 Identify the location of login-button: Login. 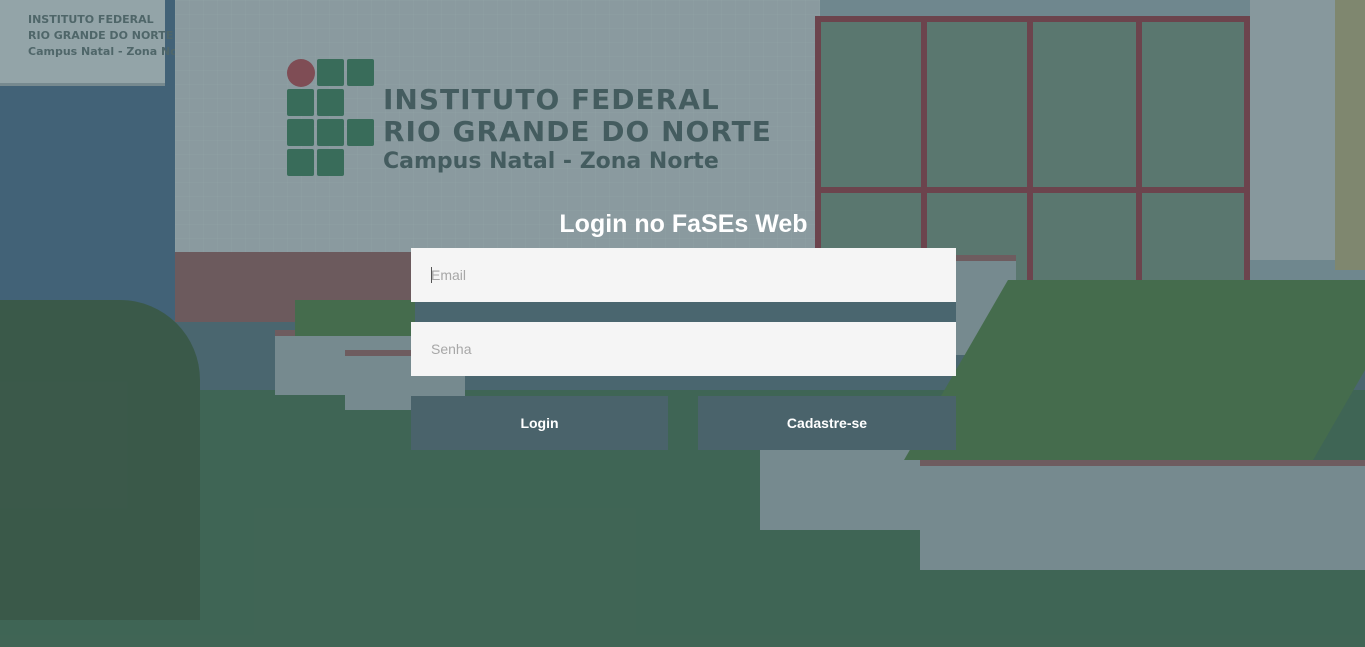
(539, 423).